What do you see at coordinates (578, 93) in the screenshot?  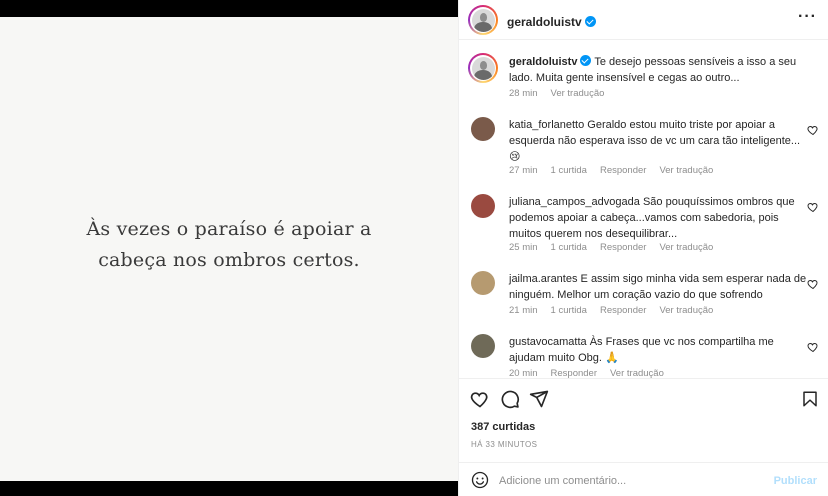 I see `caption-translate-link: Ver tradução` at bounding box center [578, 93].